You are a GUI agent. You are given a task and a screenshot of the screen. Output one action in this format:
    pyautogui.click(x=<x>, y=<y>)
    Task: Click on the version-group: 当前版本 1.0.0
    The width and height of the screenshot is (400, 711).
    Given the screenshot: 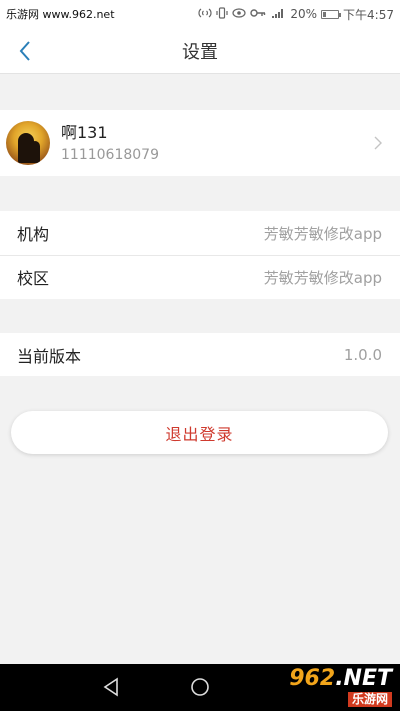 What is the action you would take?
    pyautogui.click(x=200, y=354)
    